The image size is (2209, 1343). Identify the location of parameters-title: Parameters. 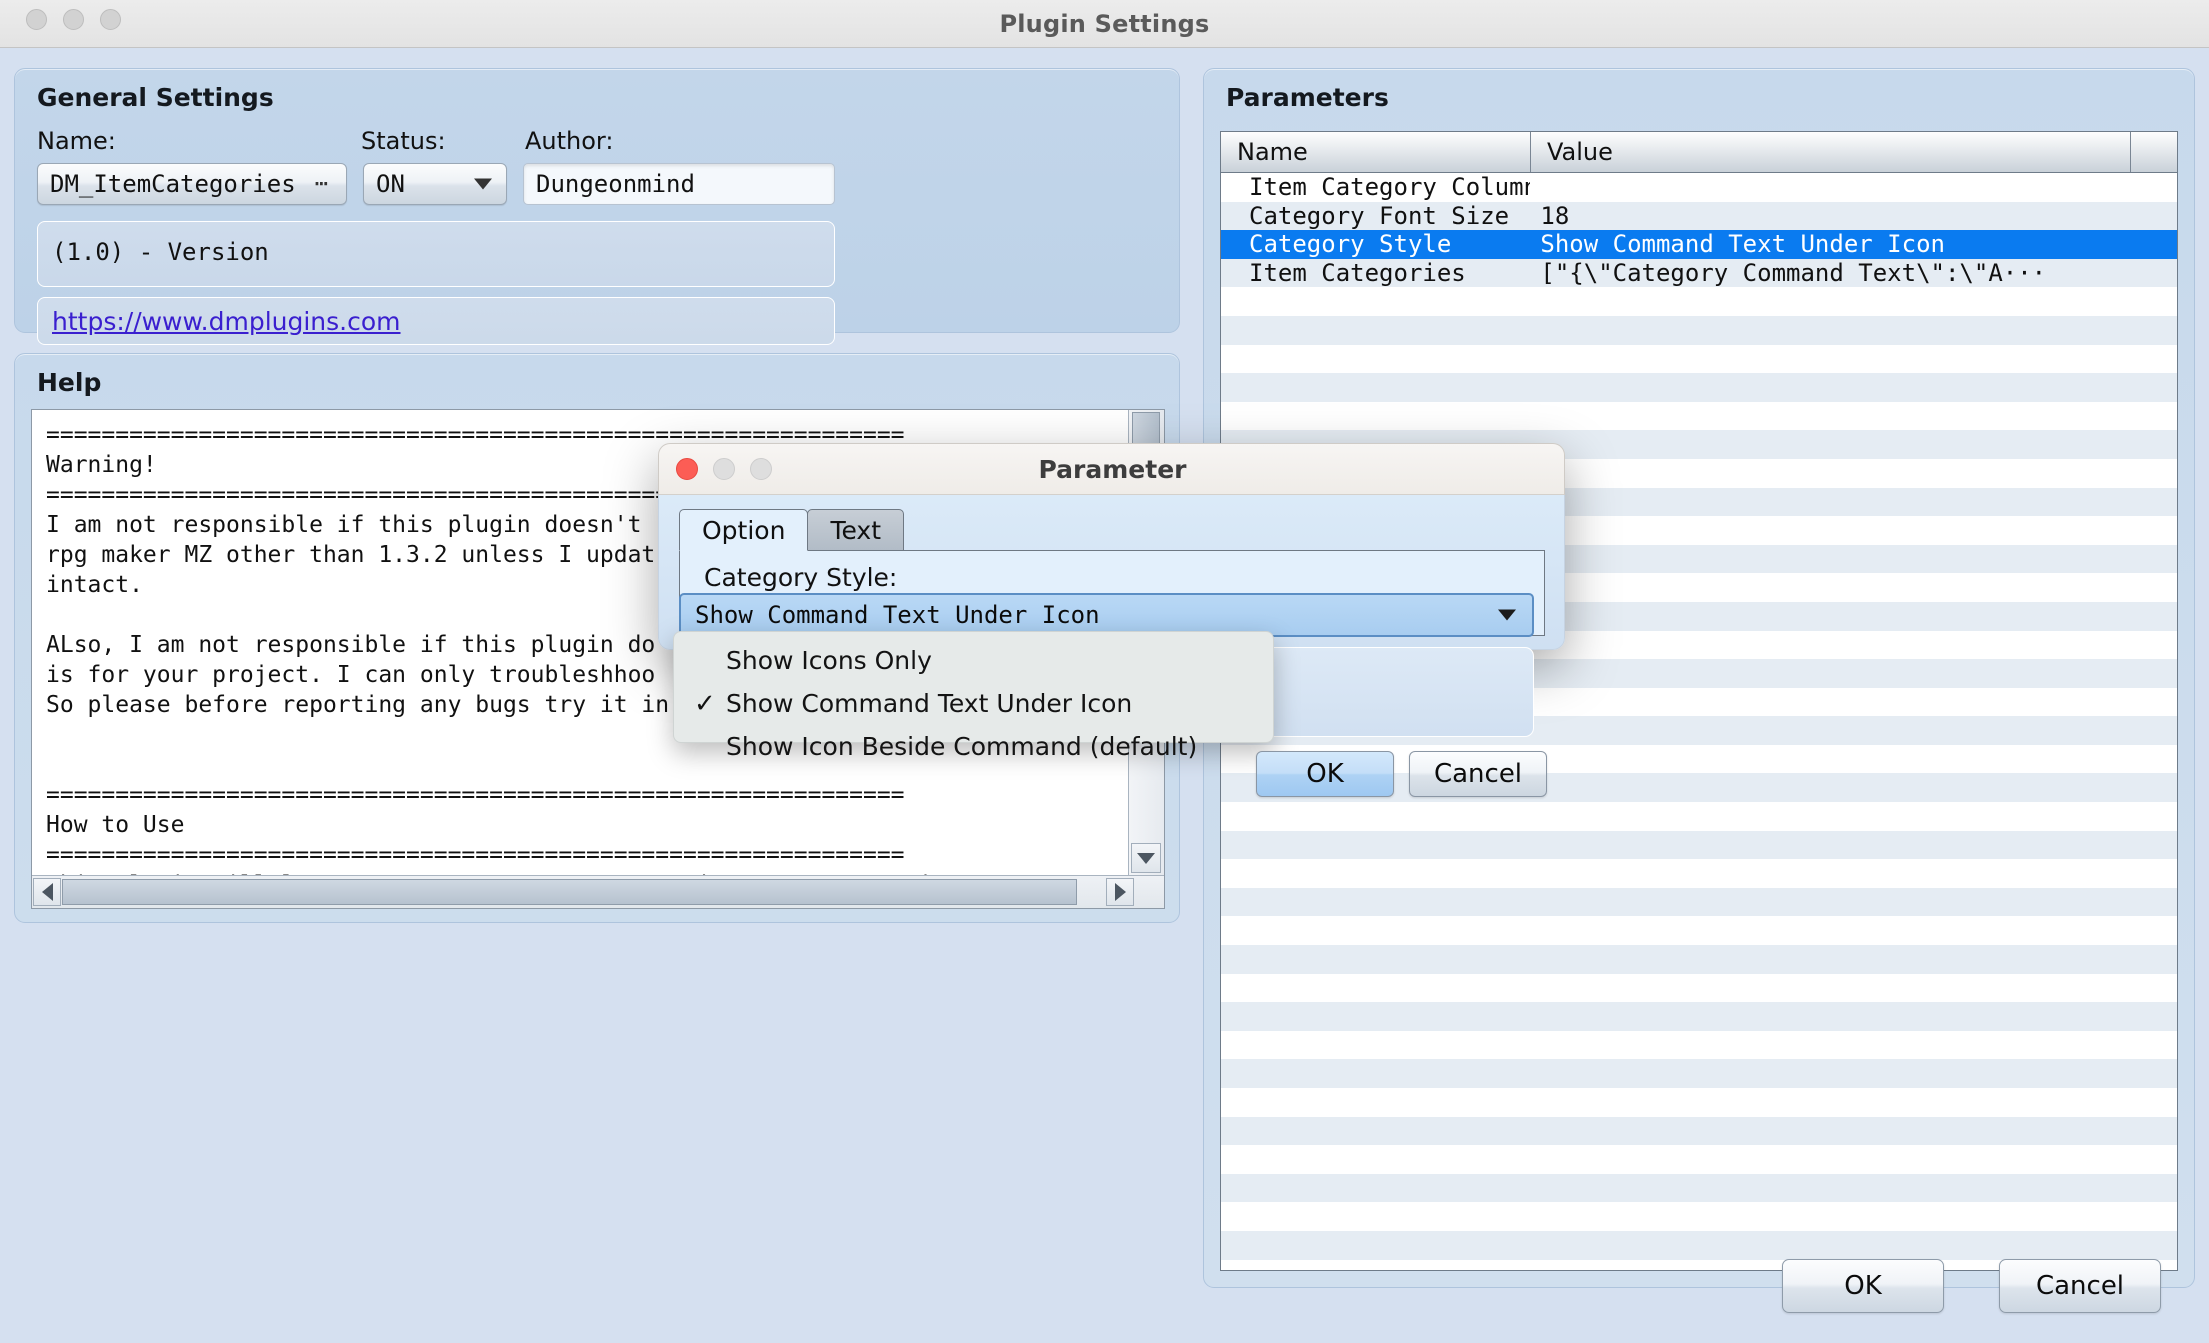
(1307, 97).